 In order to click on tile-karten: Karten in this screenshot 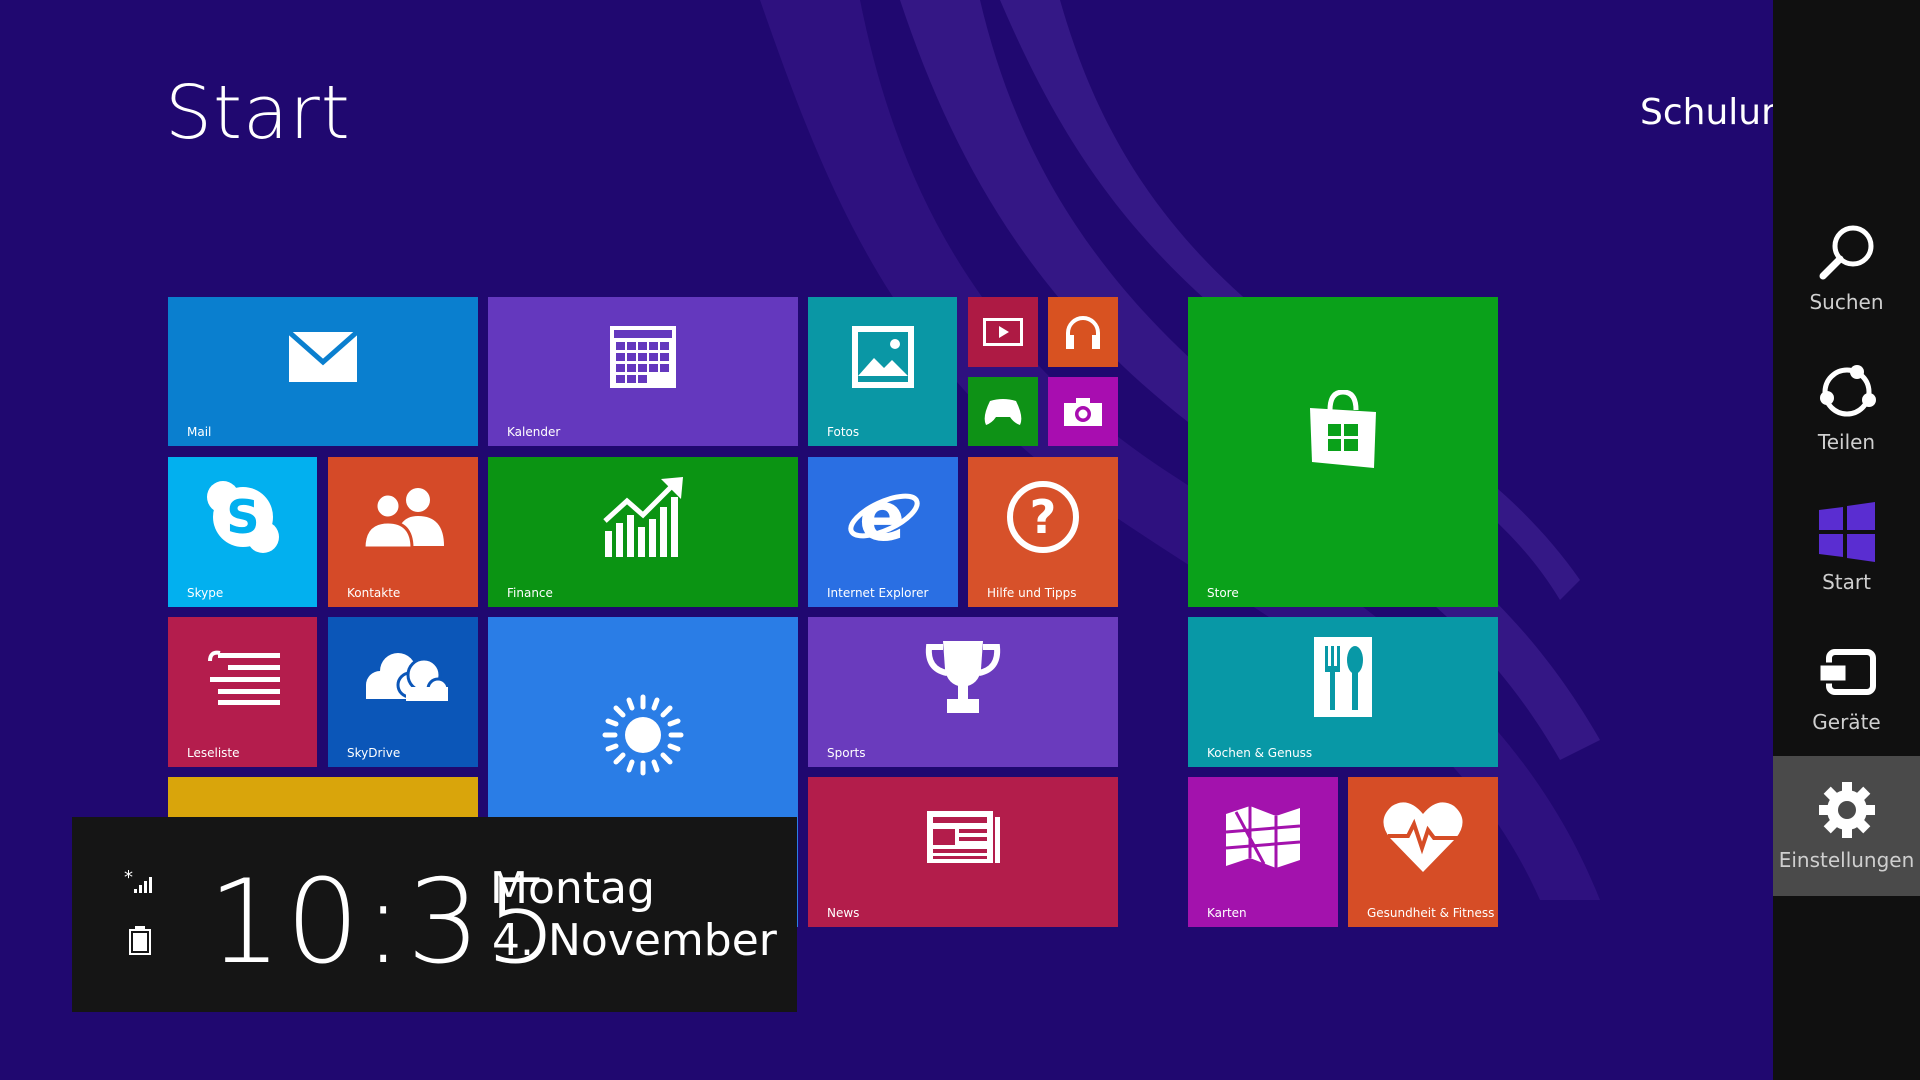, I will do `click(1263, 852)`.